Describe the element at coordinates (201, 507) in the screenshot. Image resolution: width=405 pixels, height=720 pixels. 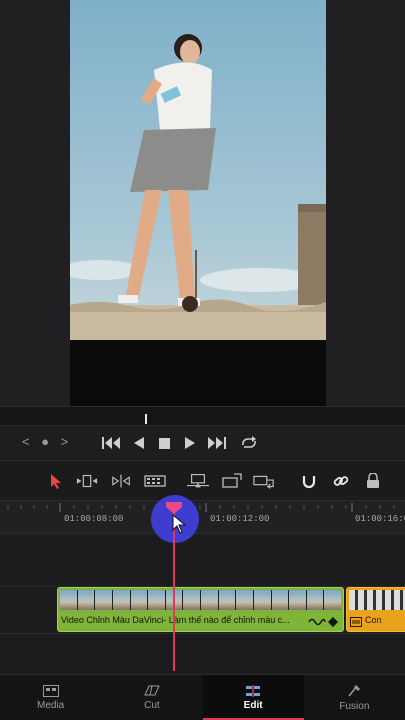
I see `ruler-ticks` at that location.